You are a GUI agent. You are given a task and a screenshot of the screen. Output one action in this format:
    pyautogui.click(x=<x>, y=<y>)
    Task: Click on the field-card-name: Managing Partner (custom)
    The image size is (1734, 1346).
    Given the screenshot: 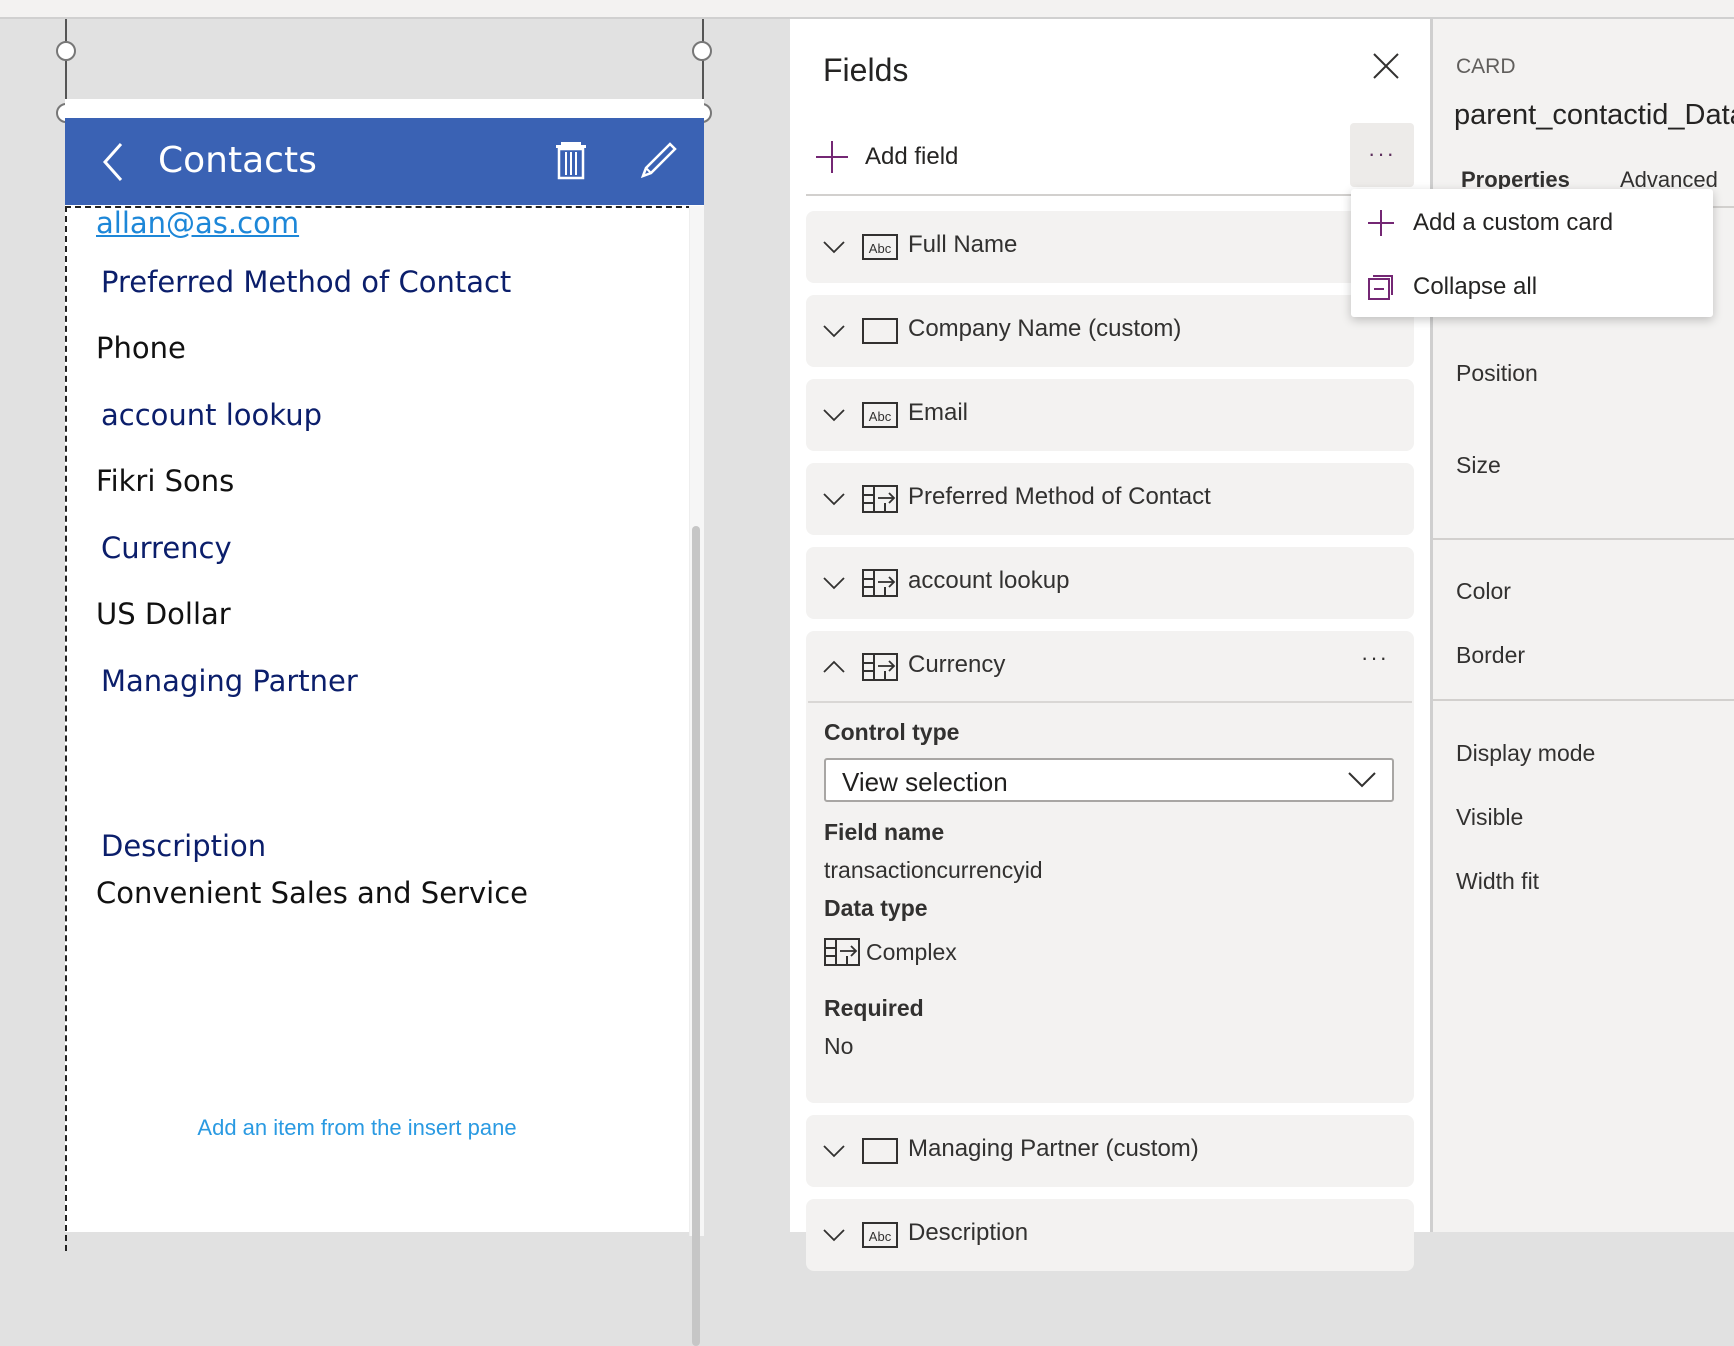 What is the action you would take?
    pyautogui.click(x=1053, y=1148)
    